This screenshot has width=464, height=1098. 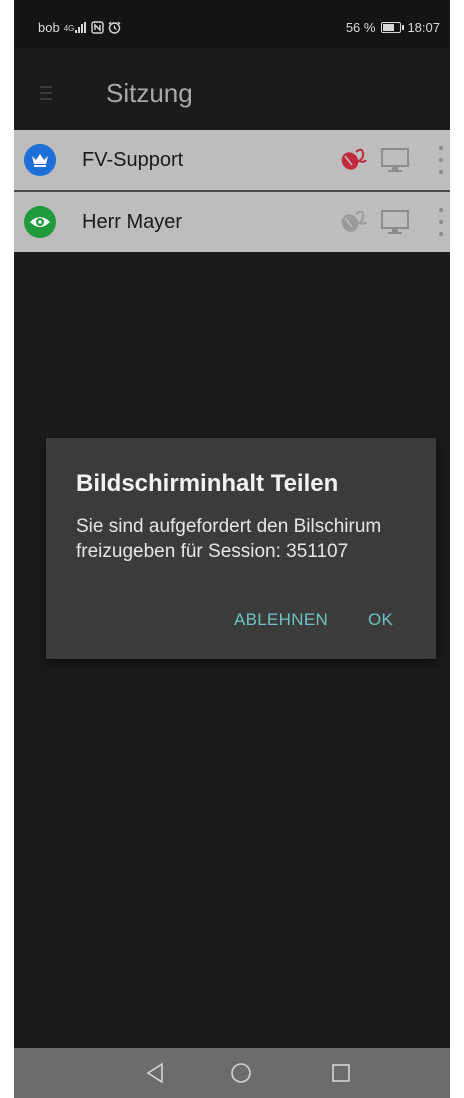 What do you see at coordinates (388, 27) in the screenshot?
I see `battery-fill` at bounding box center [388, 27].